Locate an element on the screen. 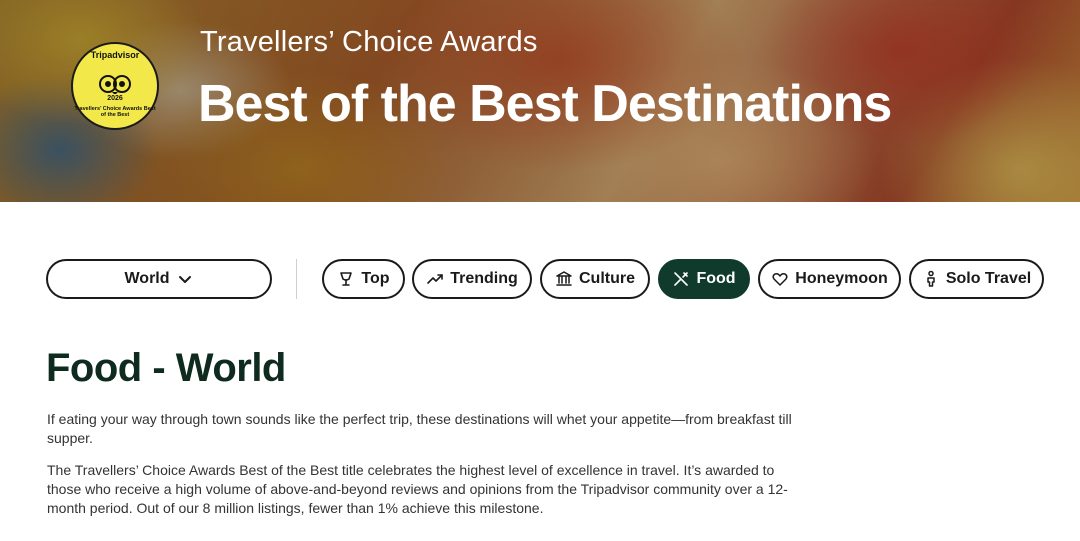 This screenshot has height=541, width=1080. hero-subtitle: Travellers’ Choice Awards is located at coordinates (369, 42).